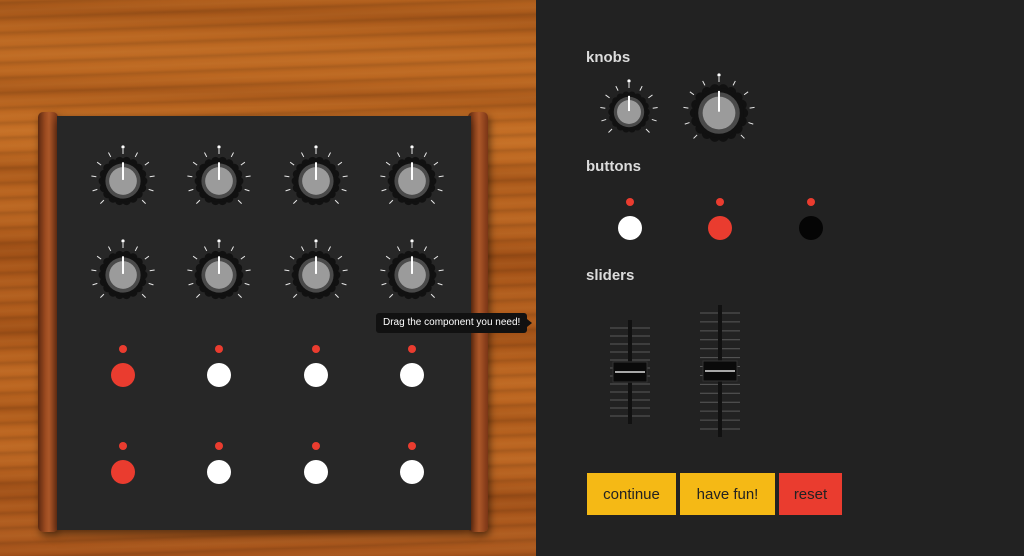 The height and width of the screenshot is (556, 1024). I want to click on palette-button-white, so click(630, 223).